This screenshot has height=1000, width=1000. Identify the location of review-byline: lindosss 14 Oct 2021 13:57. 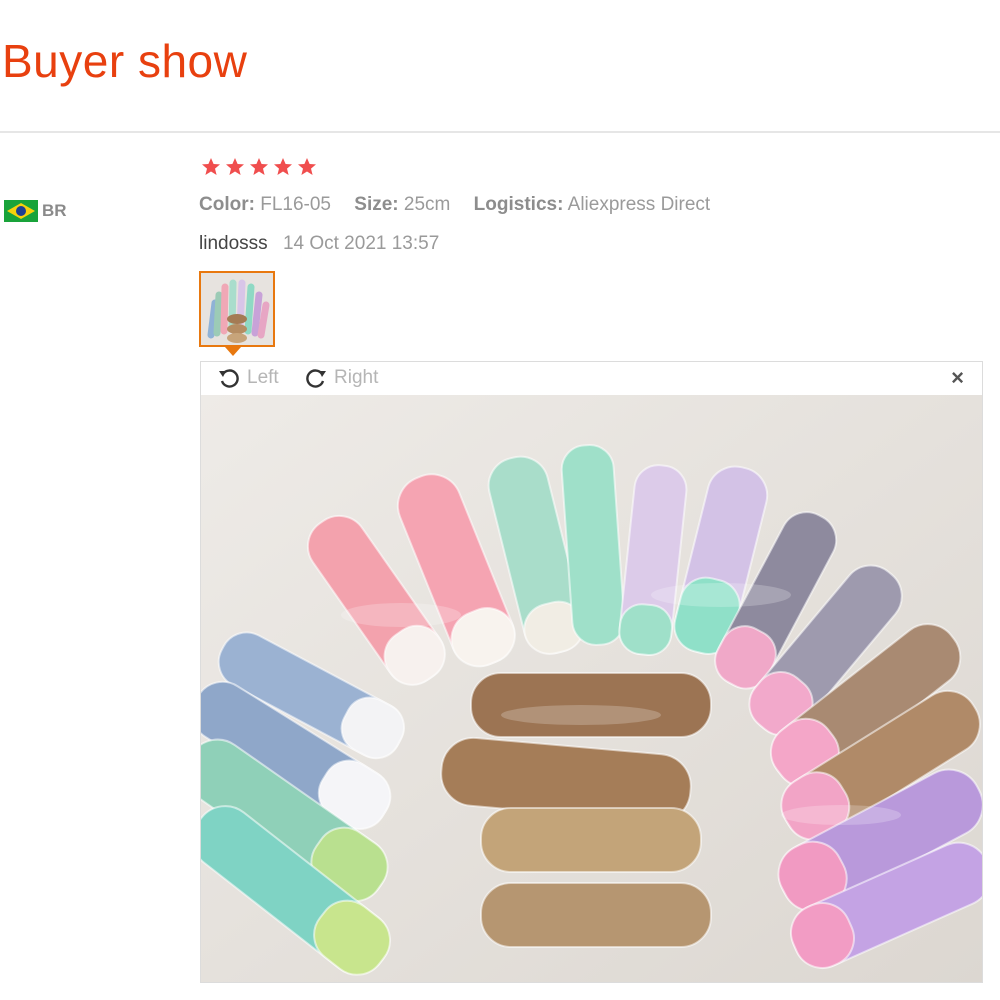
(319, 244).